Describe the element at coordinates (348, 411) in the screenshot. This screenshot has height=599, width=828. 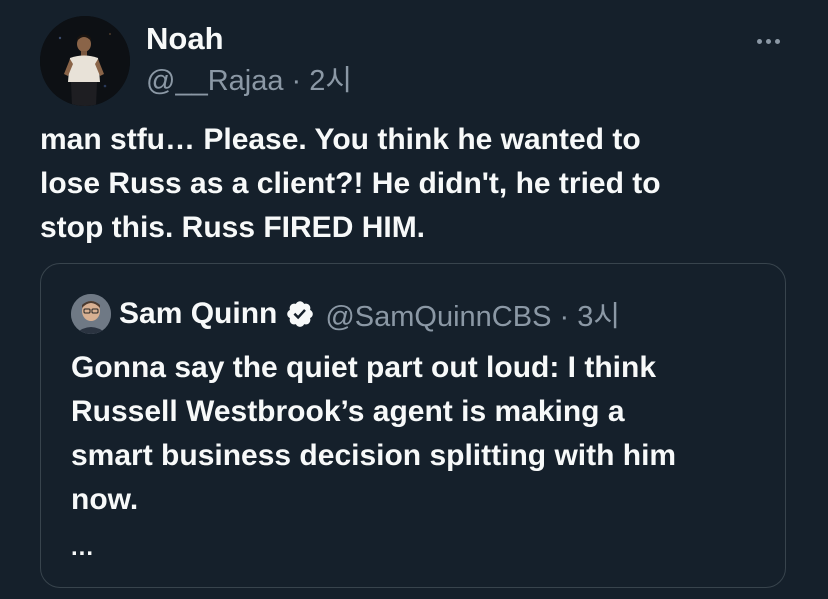
I see `quote-text-line: Russell Westbrook’s agent is making a` at that location.